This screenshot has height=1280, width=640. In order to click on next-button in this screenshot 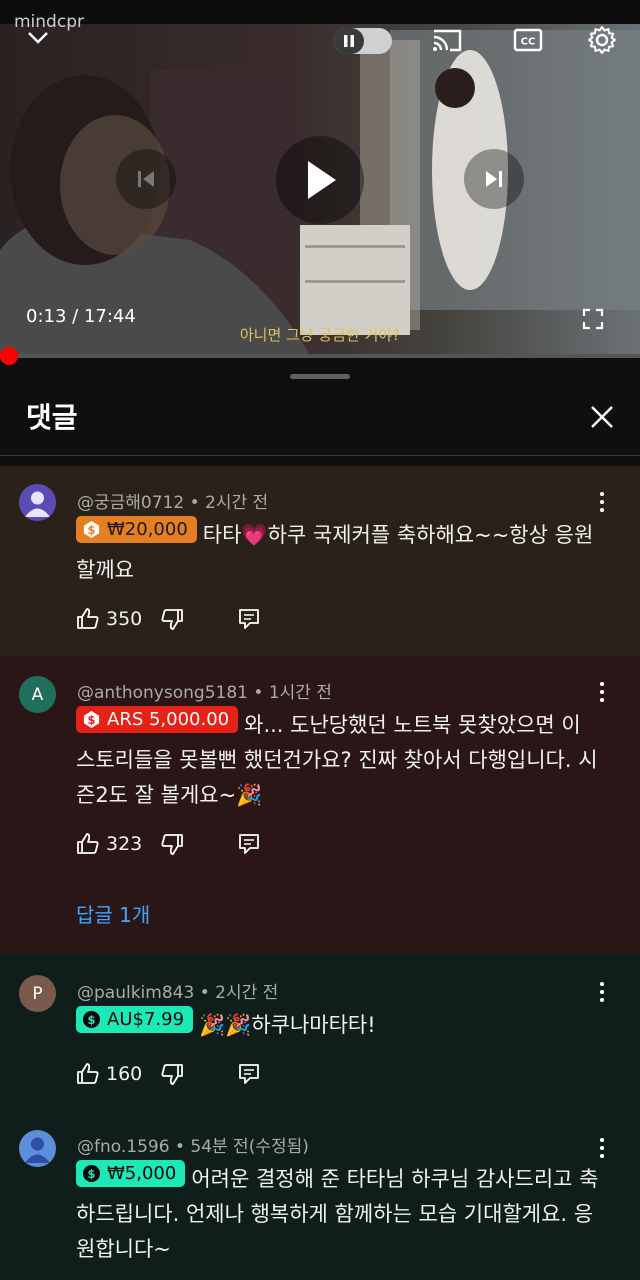, I will do `click(494, 179)`.